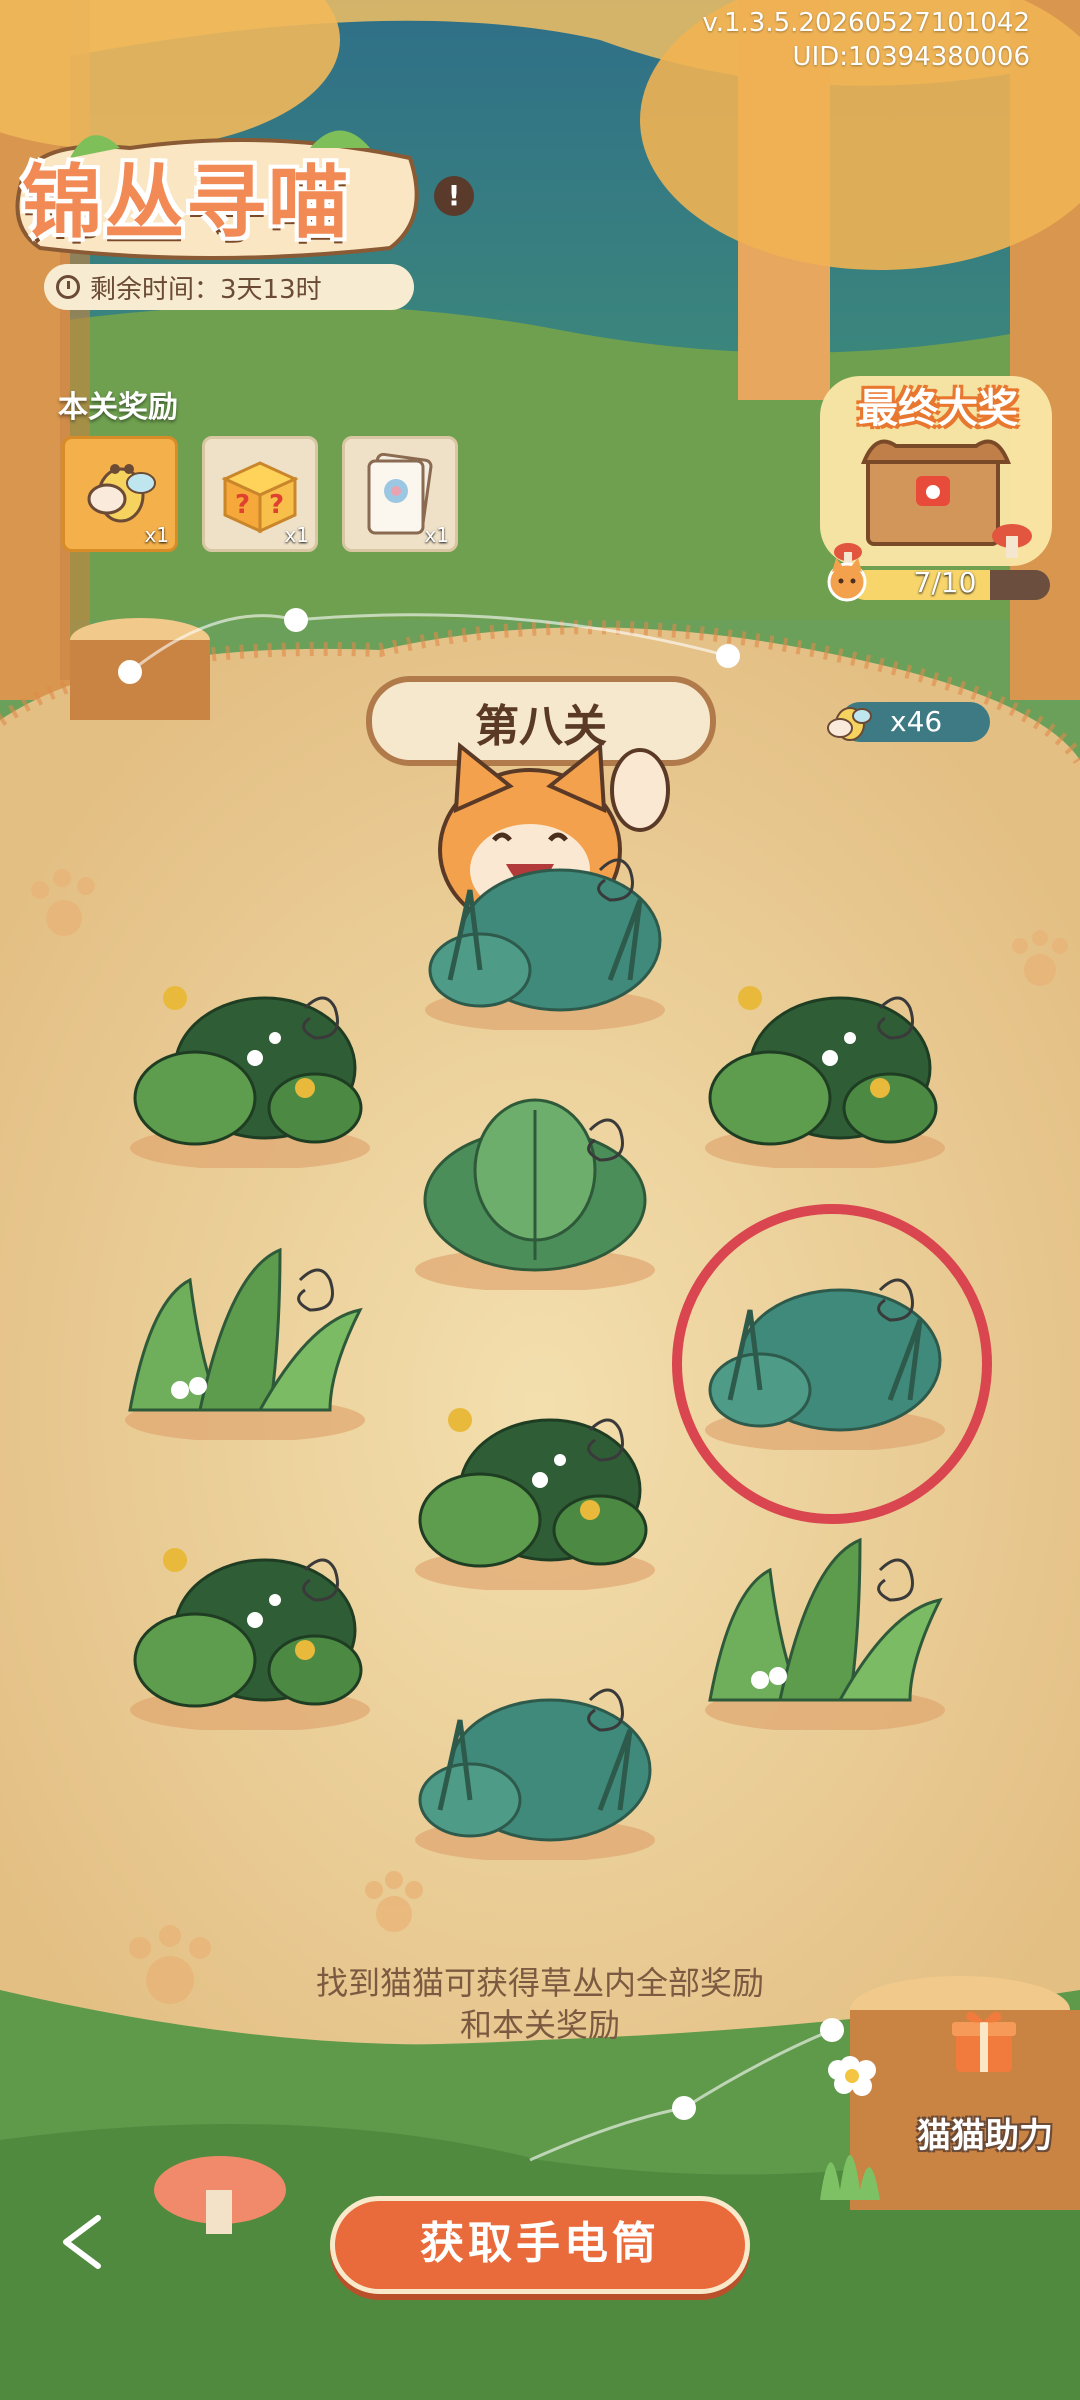 This screenshot has height=2400, width=1080. What do you see at coordinates (83, 2242) in the screenshot?
I see `back-arrow-icon` at bounding box center [83, 2242].